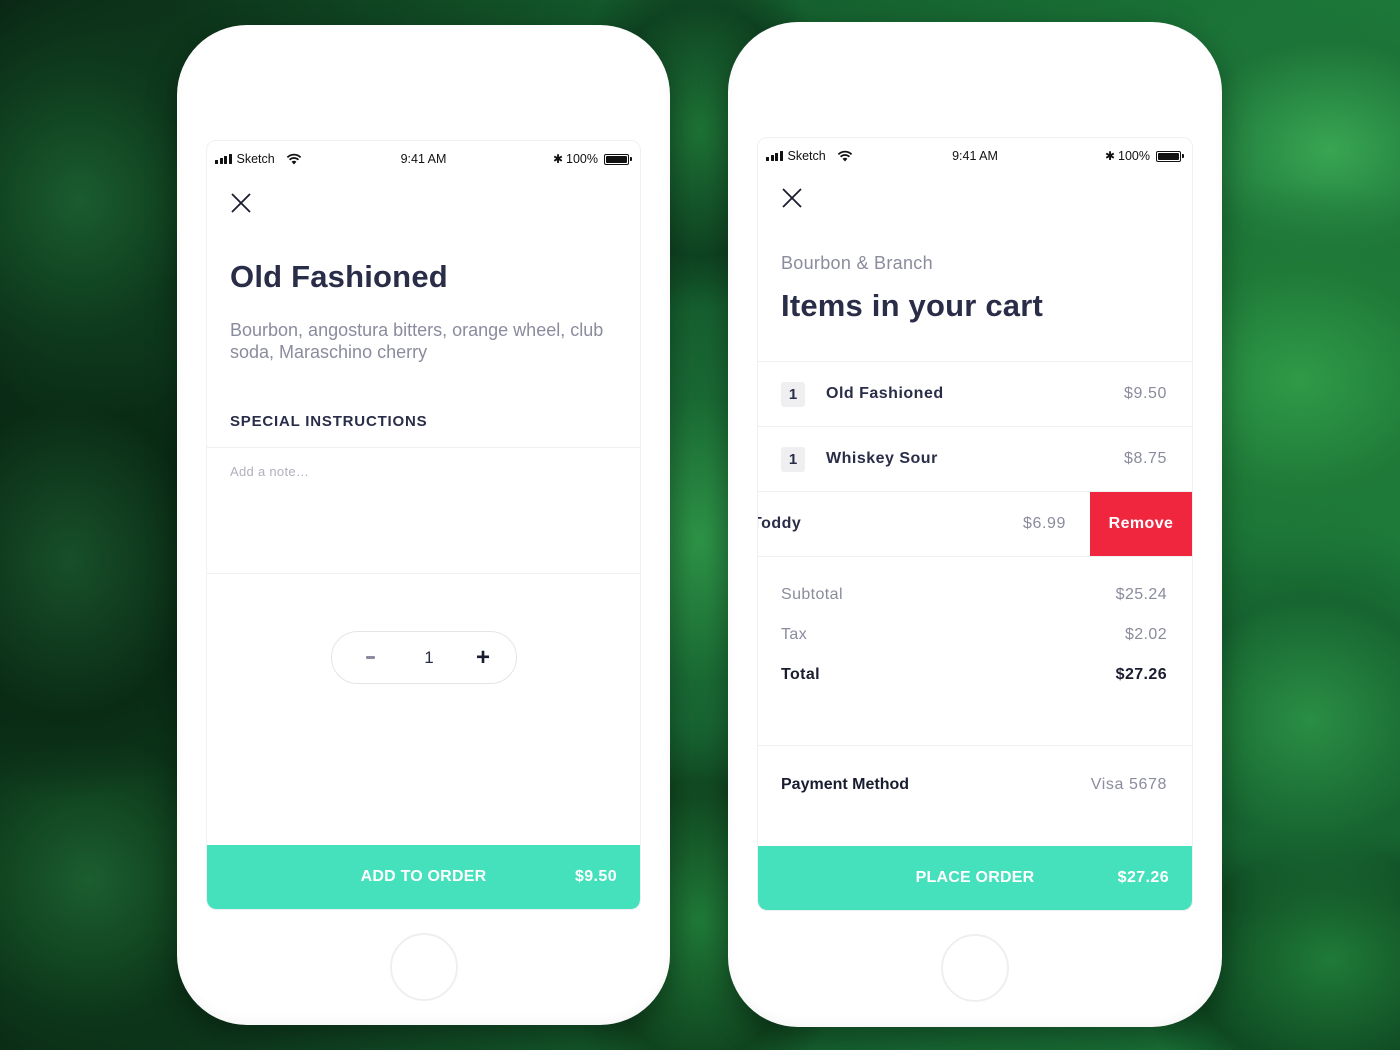  What do you see at coordinates (1141, 524) in the screenshot?
I see `remove-item-button: Remove` at bounding box center [1141, 524].